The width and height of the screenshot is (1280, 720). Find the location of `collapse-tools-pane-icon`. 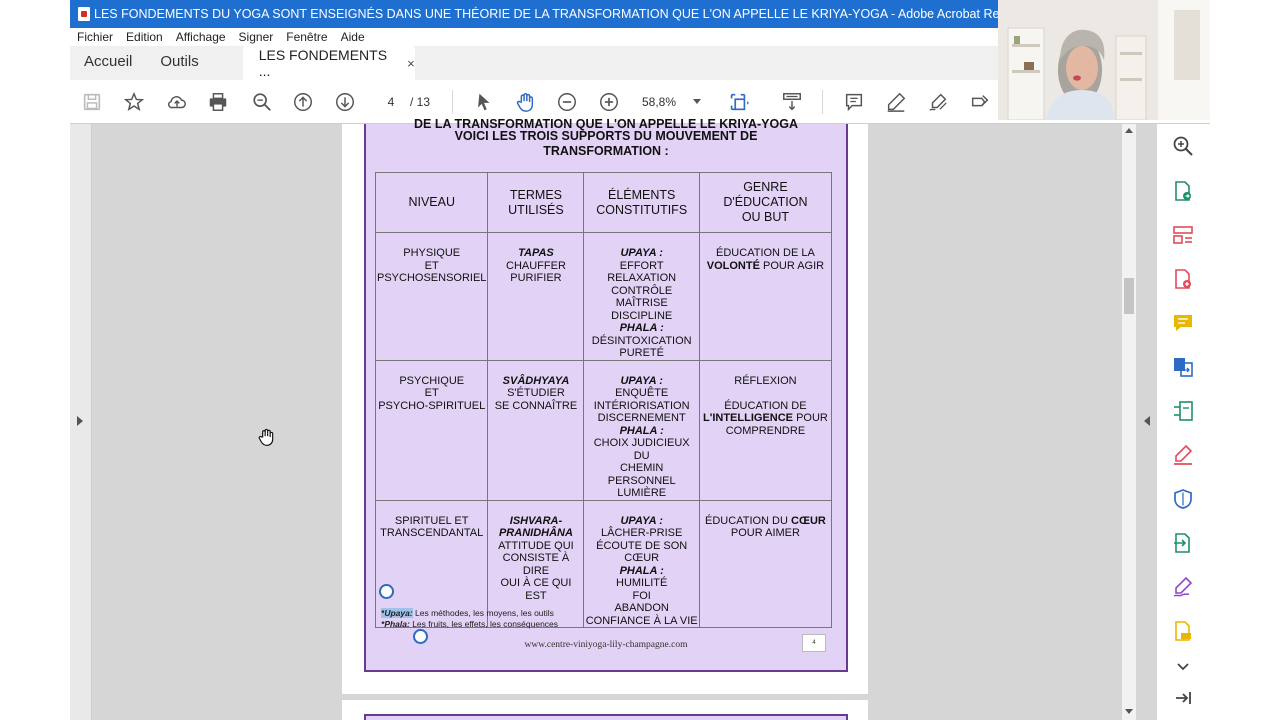

collapse-tools-pane-icon is located at coordinates (1147, 421).